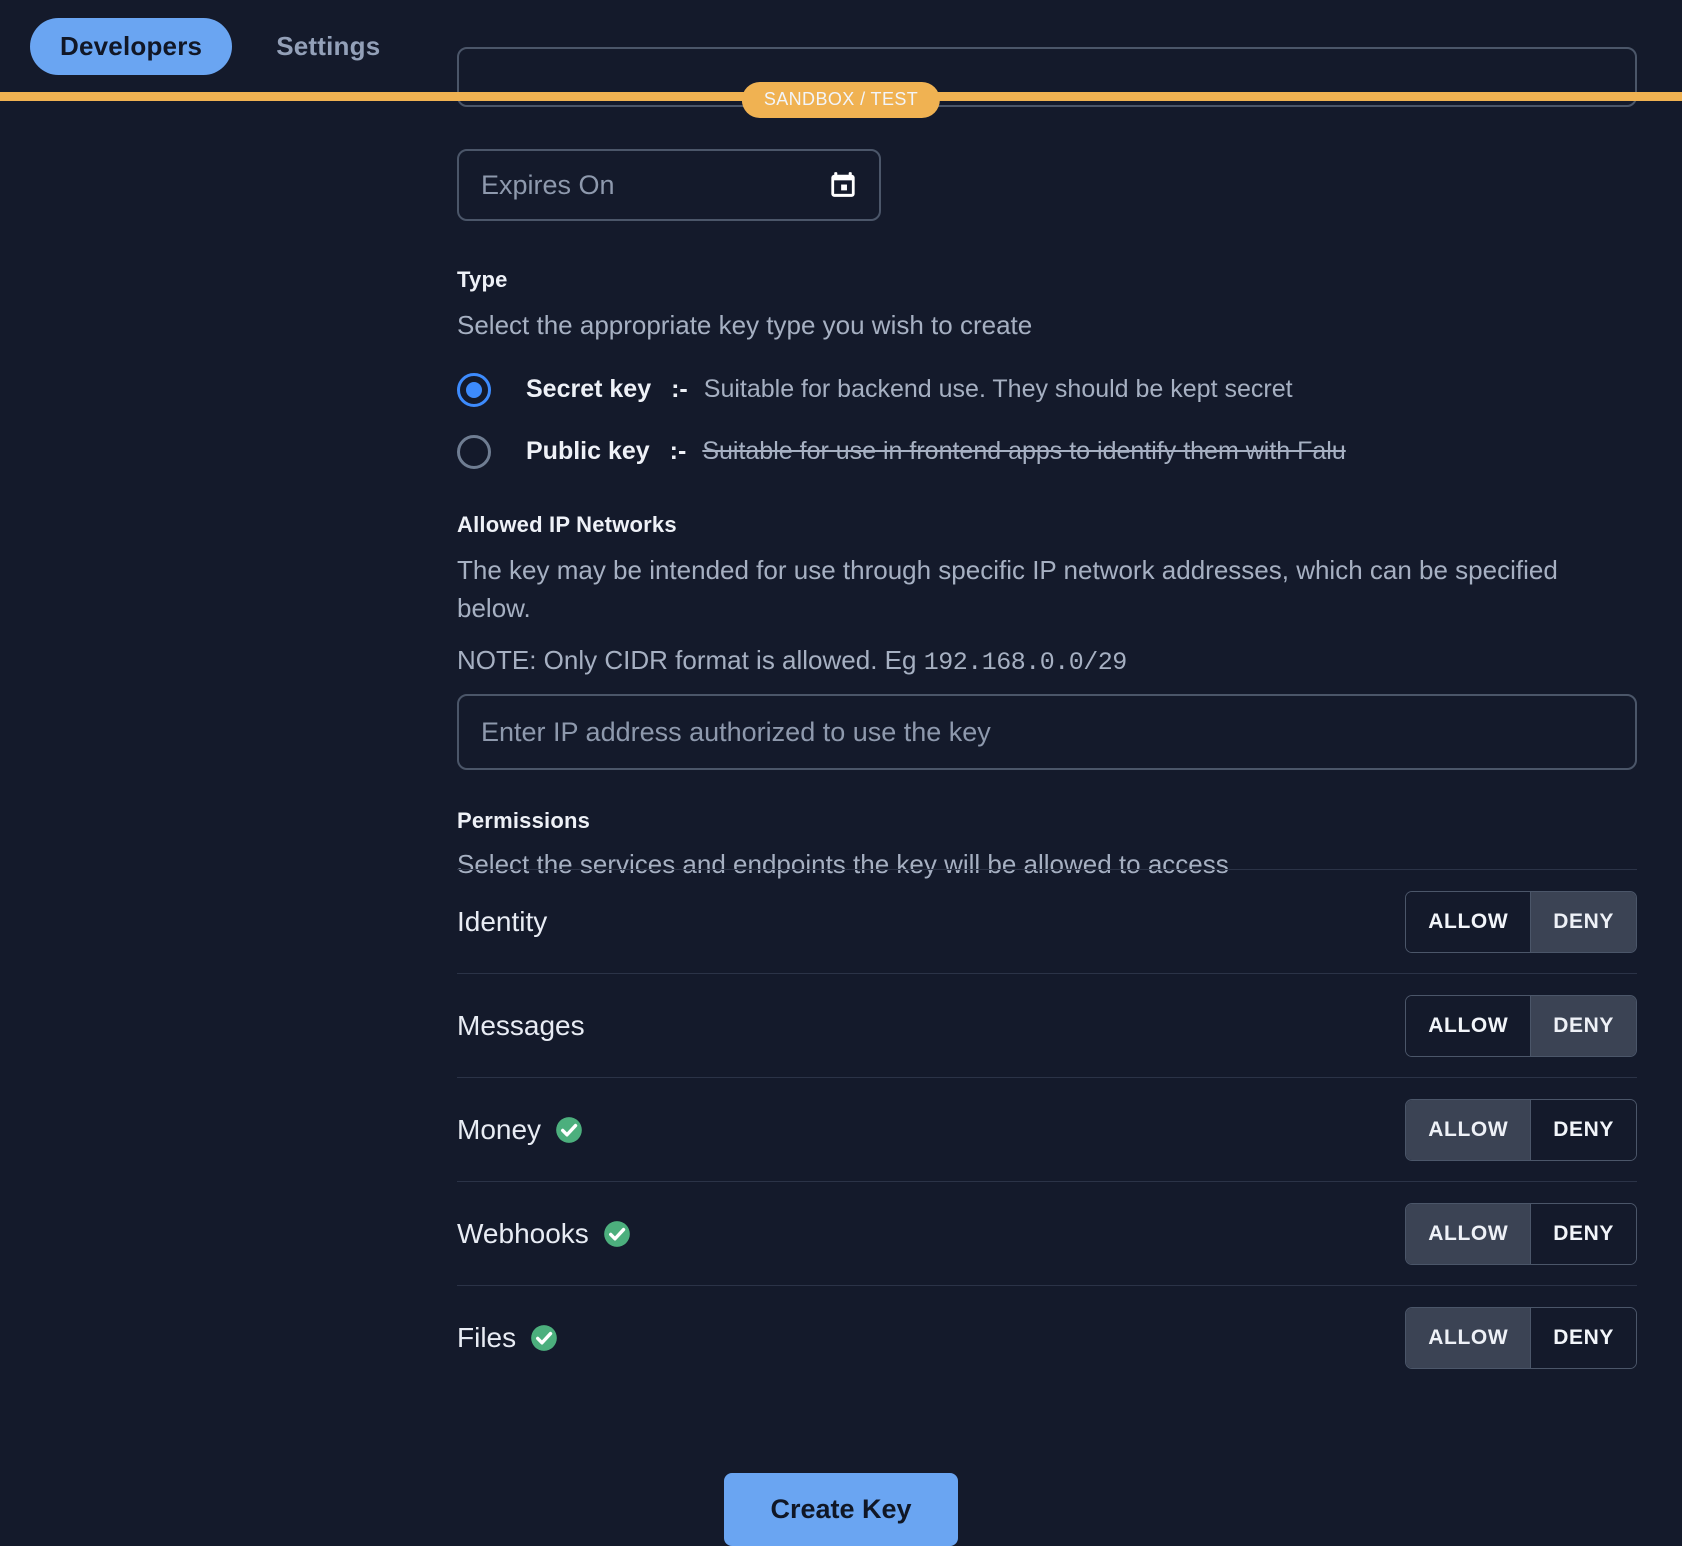 The width and height of the screenshot is (1682, 1546). I want to click on permission-row: Files ALLOW DENY, so click(1047, 1337).